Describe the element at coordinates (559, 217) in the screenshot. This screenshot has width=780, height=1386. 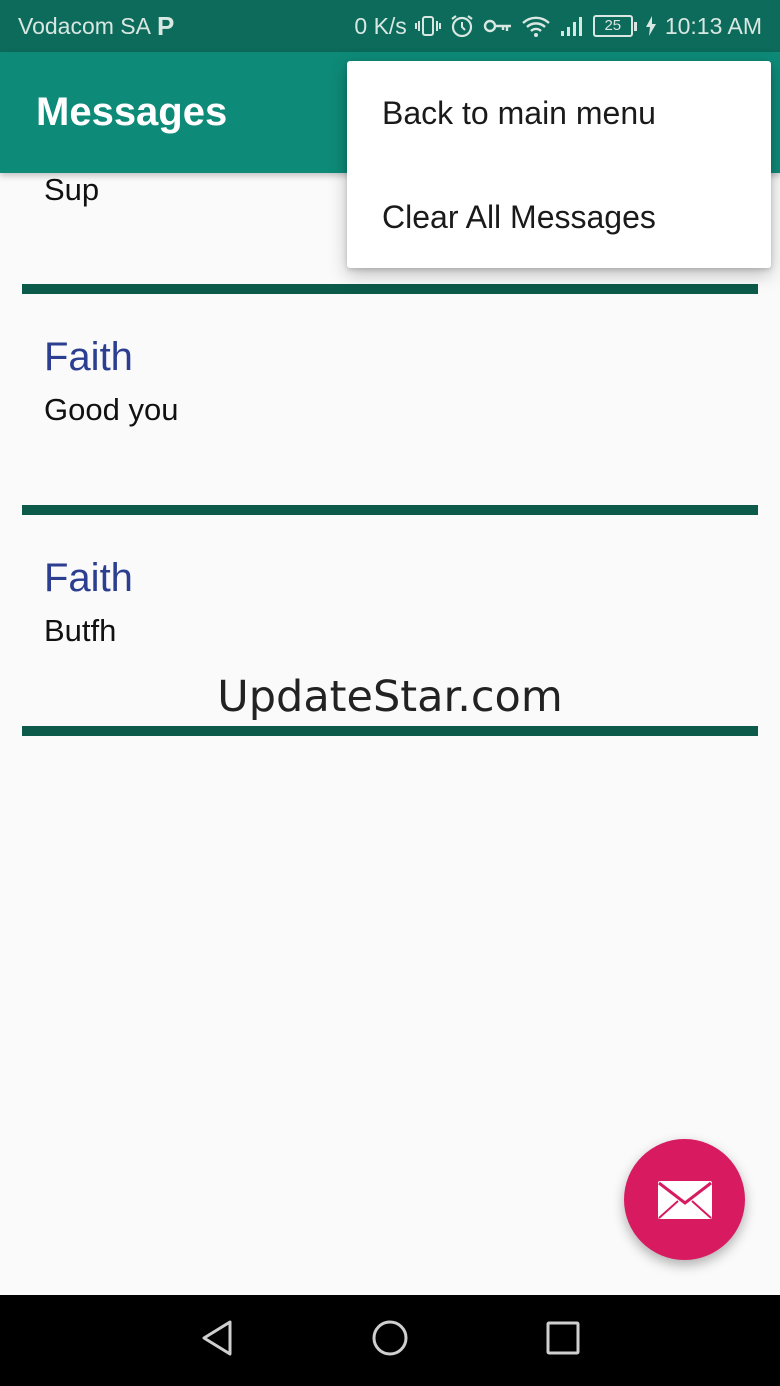
I see `menu-item-clear-all: Clear All Messages` at that location.